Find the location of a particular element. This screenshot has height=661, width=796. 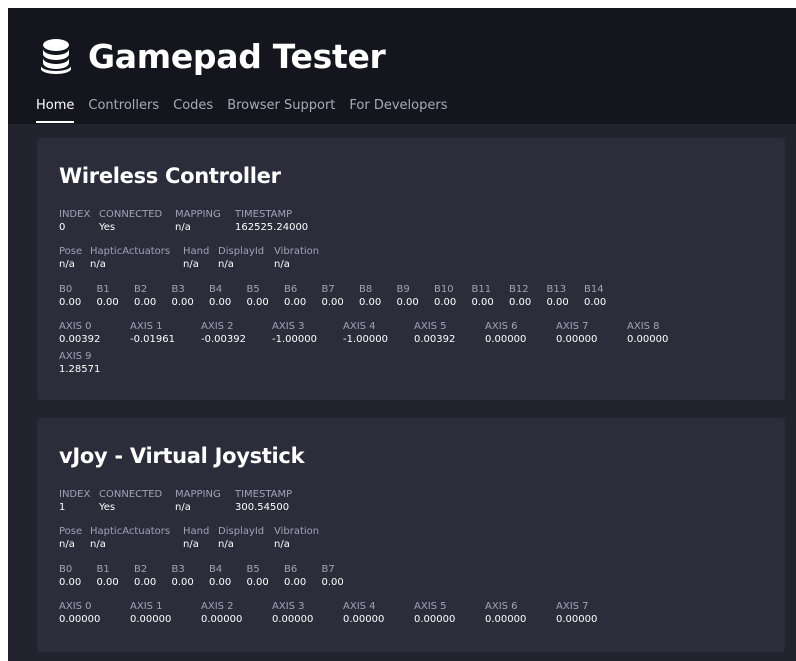

button-label: B8 is located at coordinates (366, 289).